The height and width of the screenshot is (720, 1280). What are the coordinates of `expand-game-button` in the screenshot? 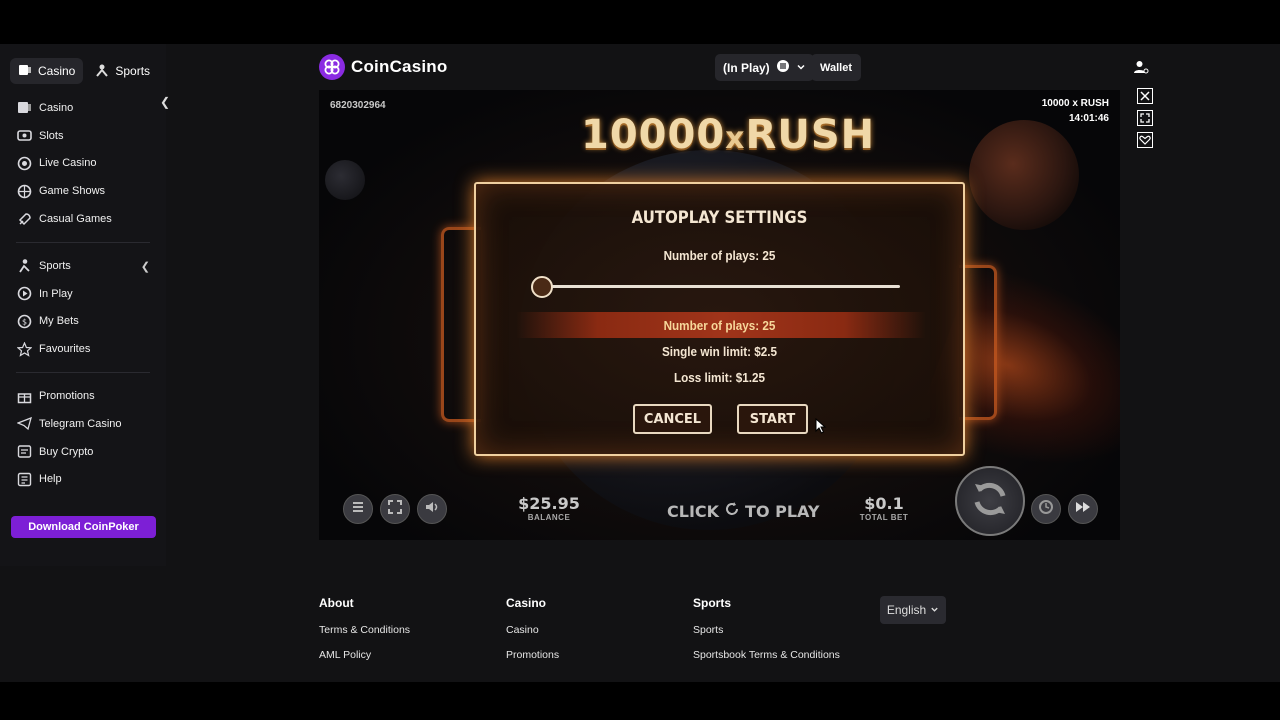 It's located at (1144, 119).